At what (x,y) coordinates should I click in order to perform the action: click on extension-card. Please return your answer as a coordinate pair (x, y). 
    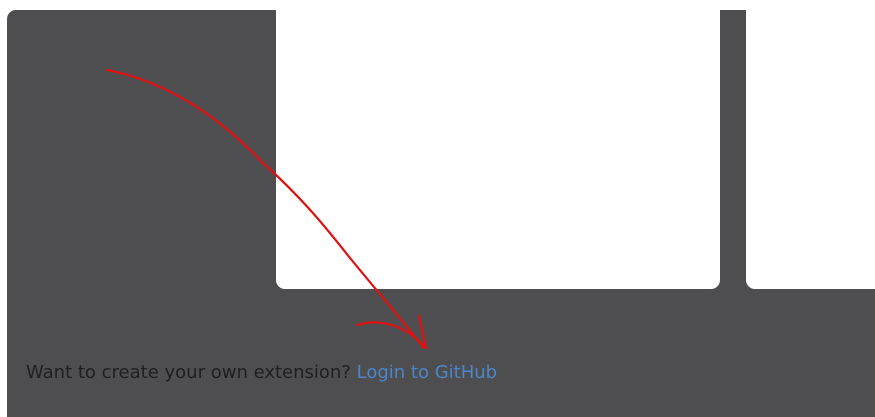
    Looking at the image, I should click on (810, 149).